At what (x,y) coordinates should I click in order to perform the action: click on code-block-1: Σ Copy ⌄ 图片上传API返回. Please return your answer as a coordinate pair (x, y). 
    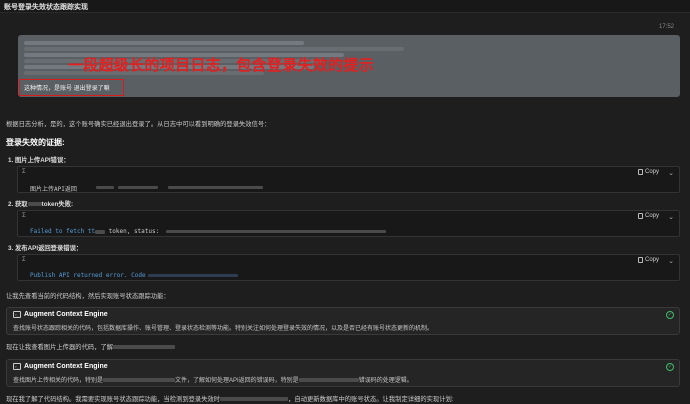
    Looking at the image, I should click on (348, 179).